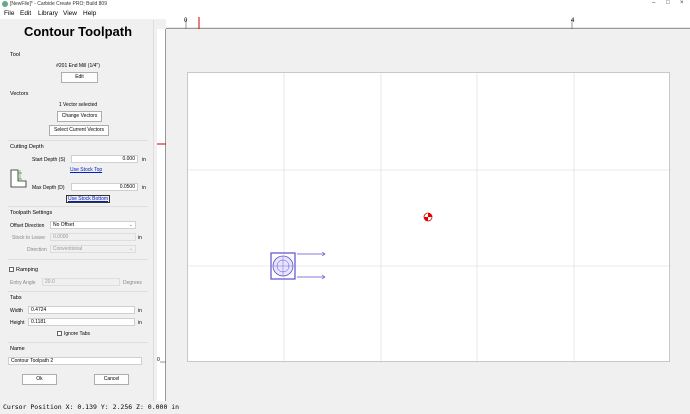  What do you see at coordinates (27, 270) in the screenshot?
I see `ramping-label: Ramping` at bounding box center [27, 270].